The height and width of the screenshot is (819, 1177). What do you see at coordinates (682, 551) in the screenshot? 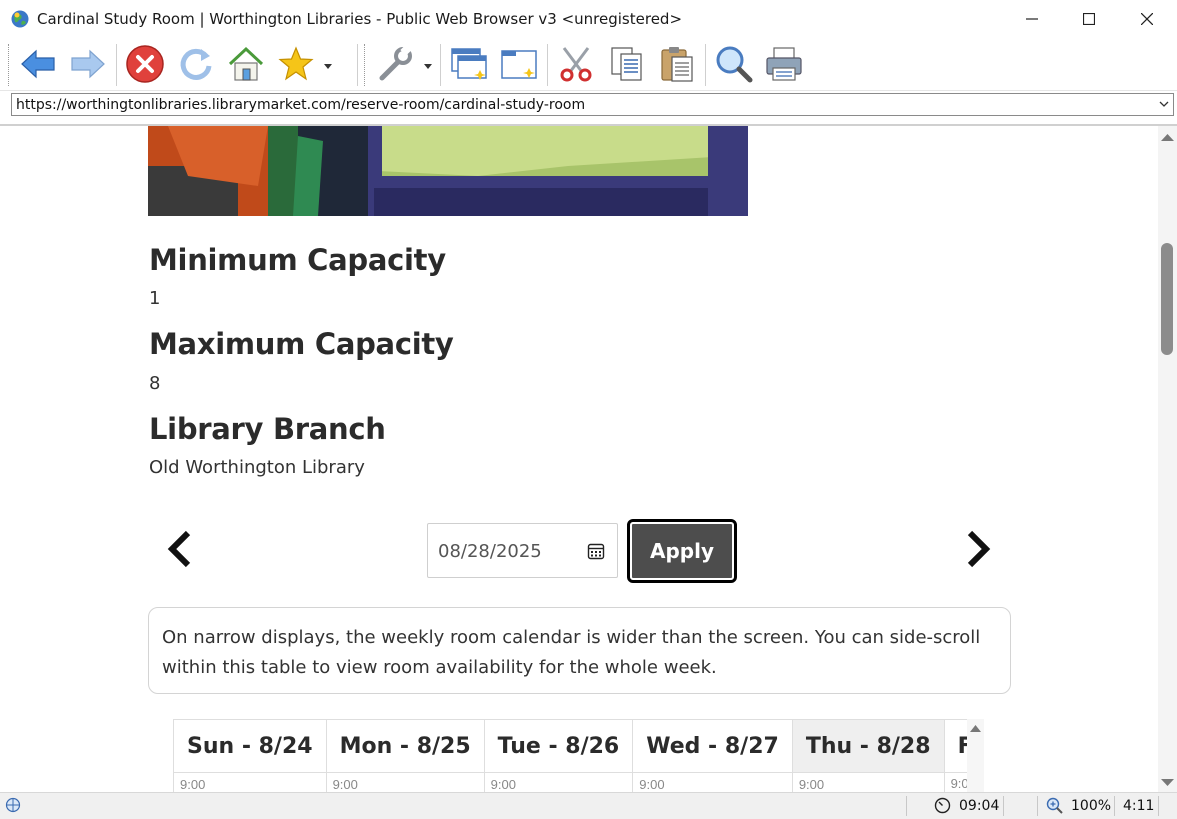
I see `apply-button: Apply` at bounding box center [682, 551].